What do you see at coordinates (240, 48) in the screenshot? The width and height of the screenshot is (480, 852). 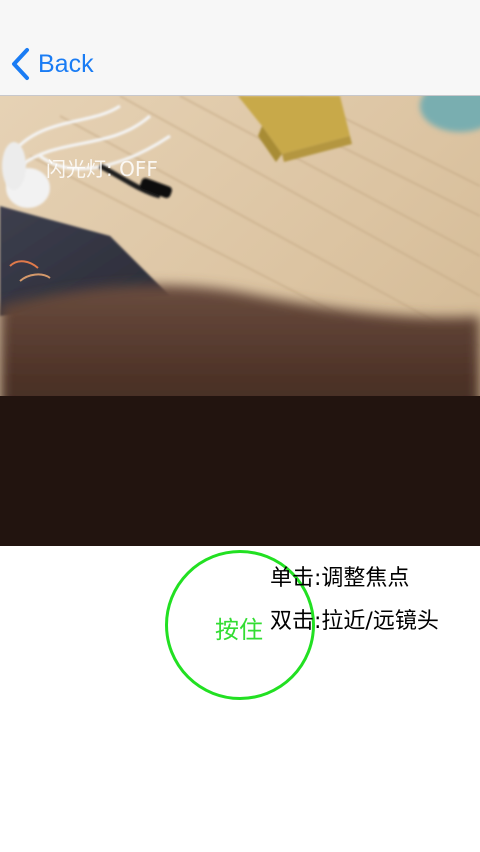 I see `navigation-bar: Back` at bounding box center [240, 48].